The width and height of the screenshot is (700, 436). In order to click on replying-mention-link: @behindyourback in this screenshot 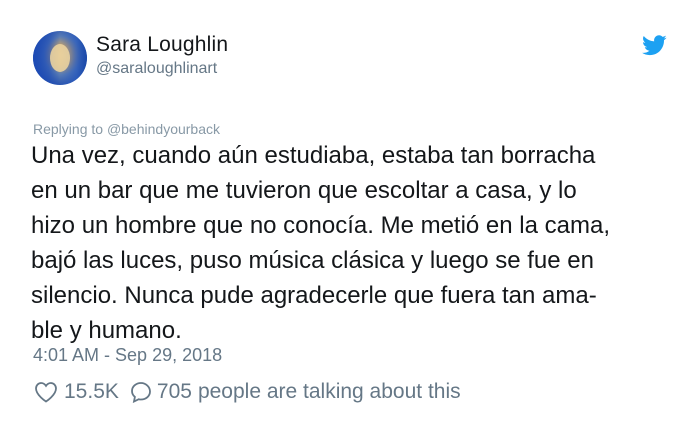, I will do `click(163, 129)`.